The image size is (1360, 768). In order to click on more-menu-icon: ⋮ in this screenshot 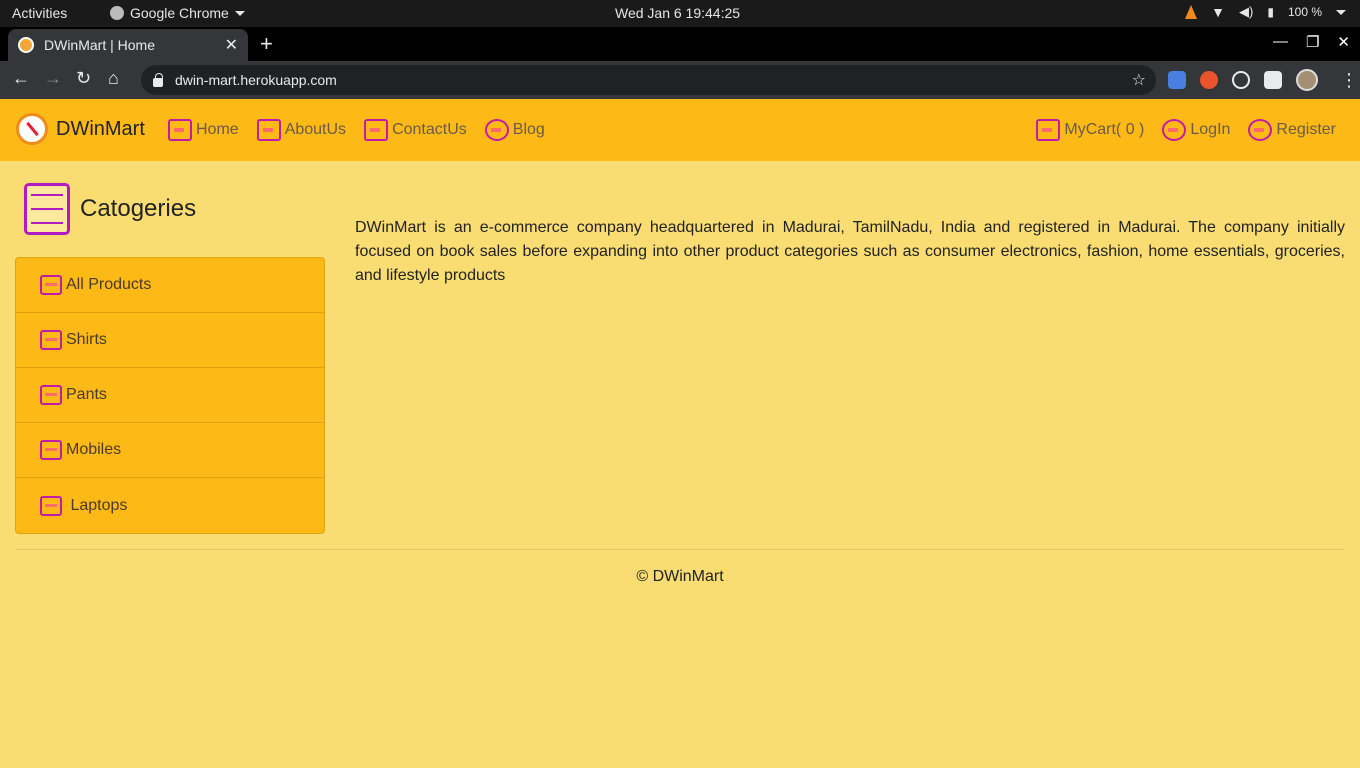, I will do `click(1349, 80)`.